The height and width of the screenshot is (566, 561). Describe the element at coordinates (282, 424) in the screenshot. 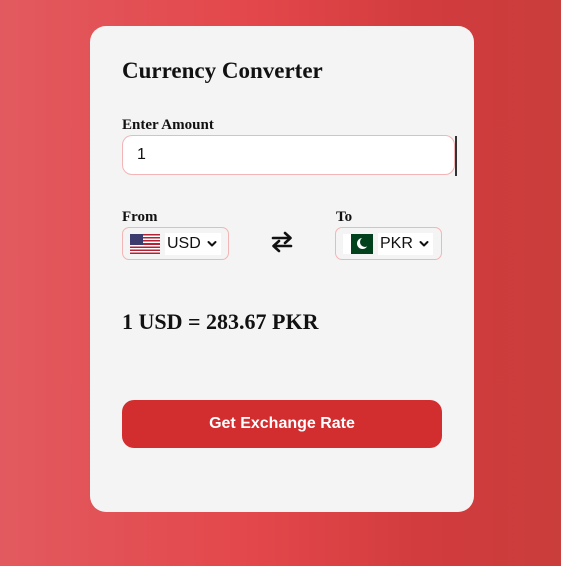

I see `get-exchange-rate-button: Get Exchange Rate` at that location.